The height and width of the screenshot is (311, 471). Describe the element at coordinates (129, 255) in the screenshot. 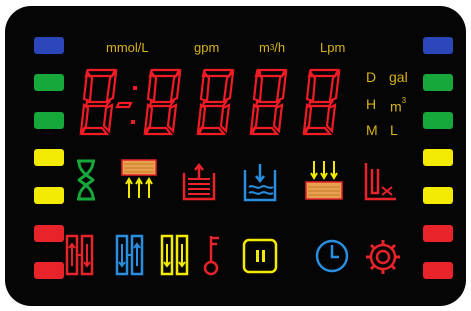

I see `valve-blue-icon` at that location.